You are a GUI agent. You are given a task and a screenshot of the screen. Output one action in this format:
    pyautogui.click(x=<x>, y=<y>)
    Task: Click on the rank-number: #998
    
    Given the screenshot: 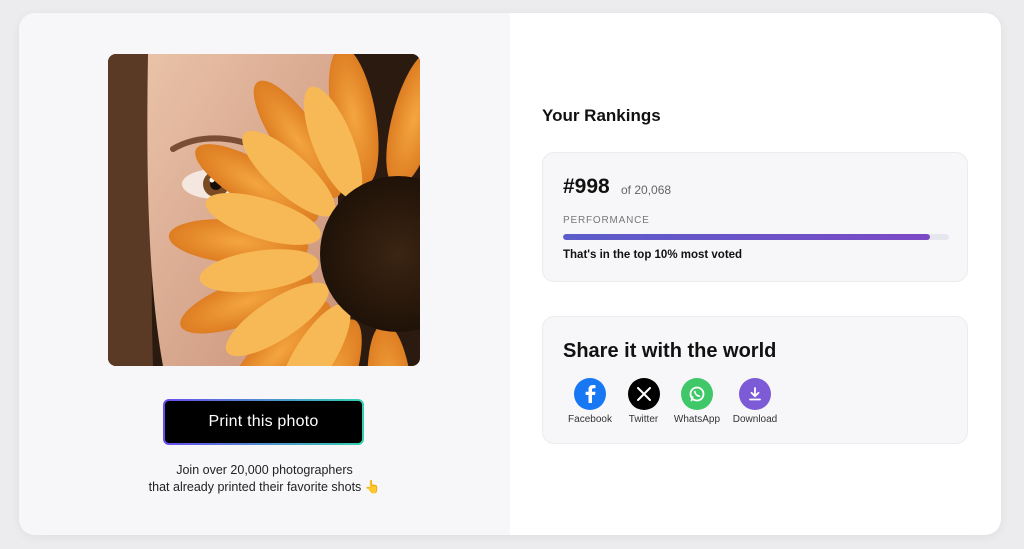 What is the action you would take?
    pyautogui.click(x=586, y=186)
    